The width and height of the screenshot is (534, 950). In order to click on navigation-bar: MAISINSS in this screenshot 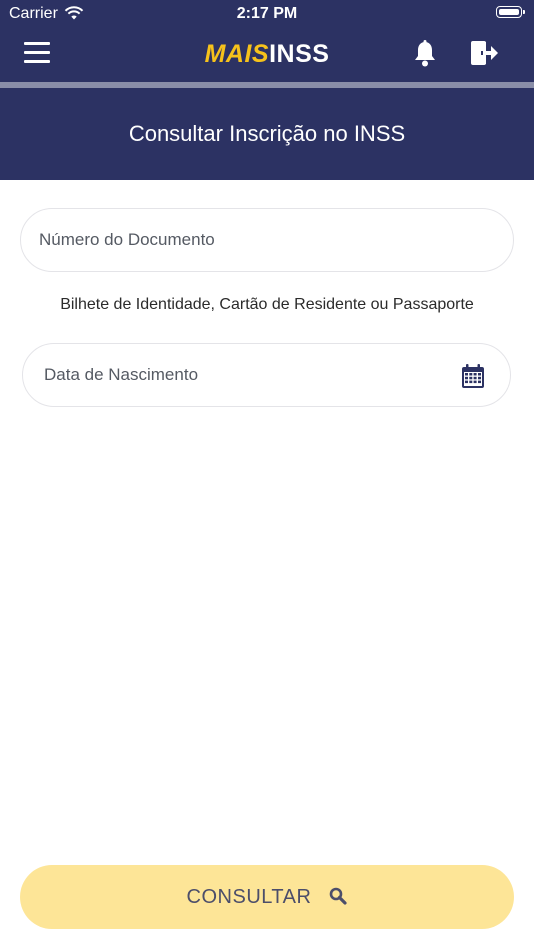, I will do `click(267, 54)`.